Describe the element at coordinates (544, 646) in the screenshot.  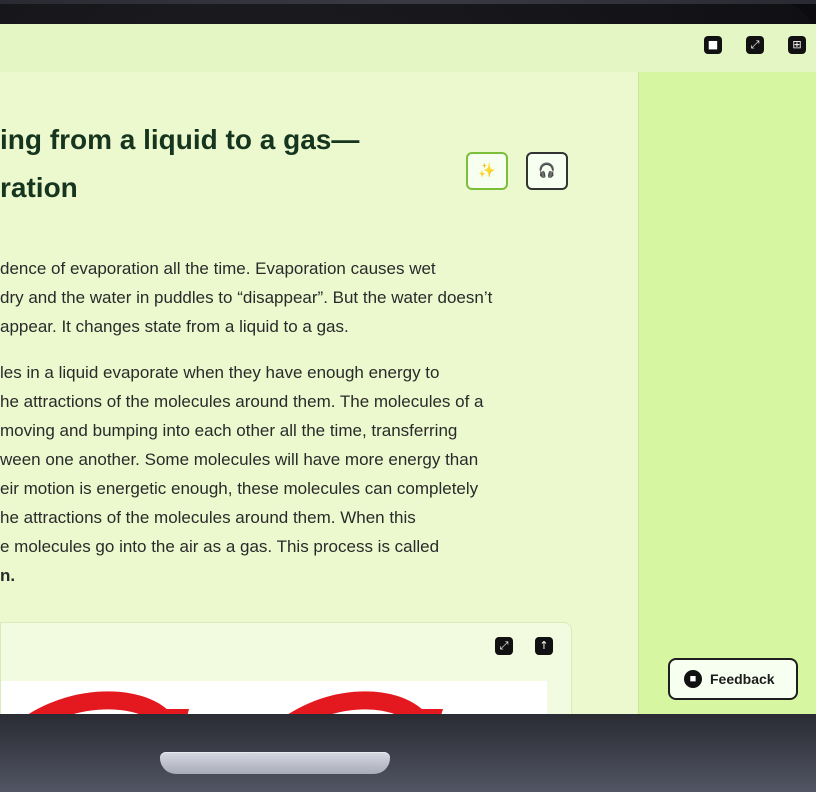
I see `upload-icon: ↑` at that location.